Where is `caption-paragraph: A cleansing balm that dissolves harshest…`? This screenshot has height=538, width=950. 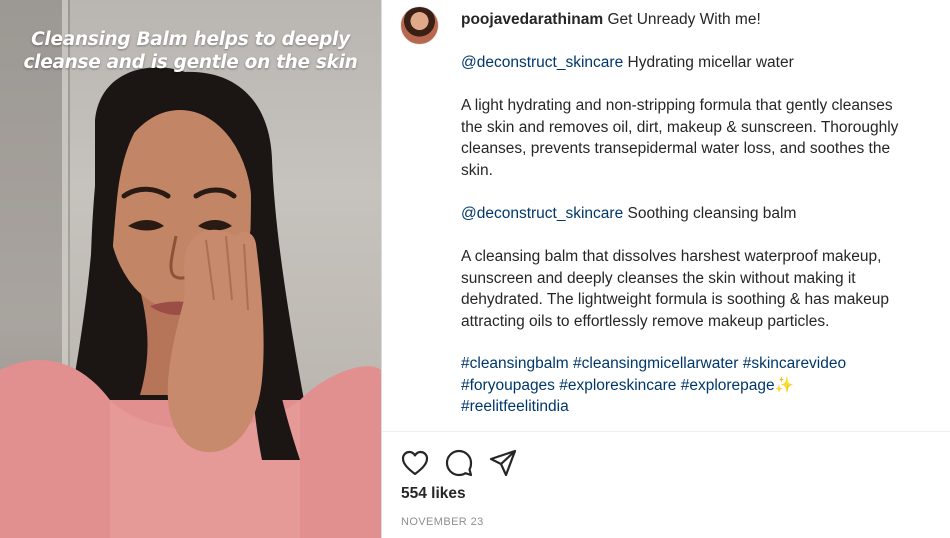 caption-paragraph: A cleansing balm that dissolves harshest… is located at coordinates (703, 289).